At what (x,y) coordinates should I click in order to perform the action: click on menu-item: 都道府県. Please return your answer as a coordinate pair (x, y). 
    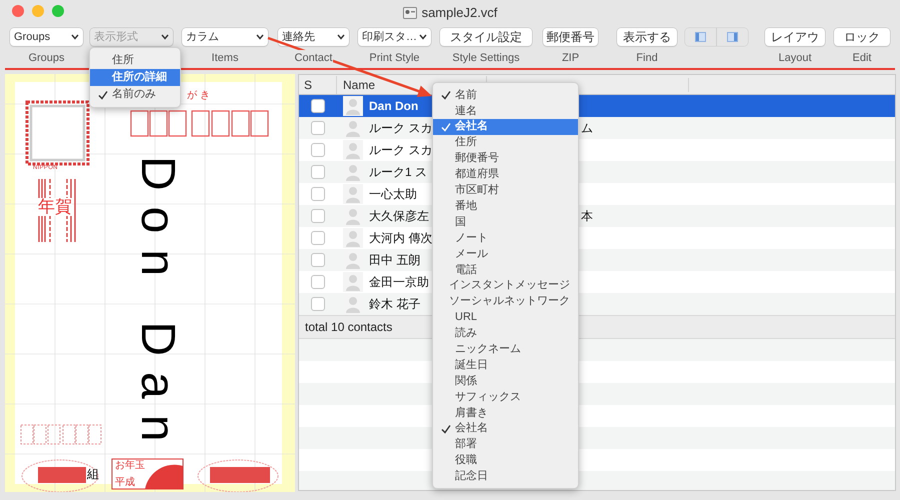
    Looking at the image, I should click on (505, 174).